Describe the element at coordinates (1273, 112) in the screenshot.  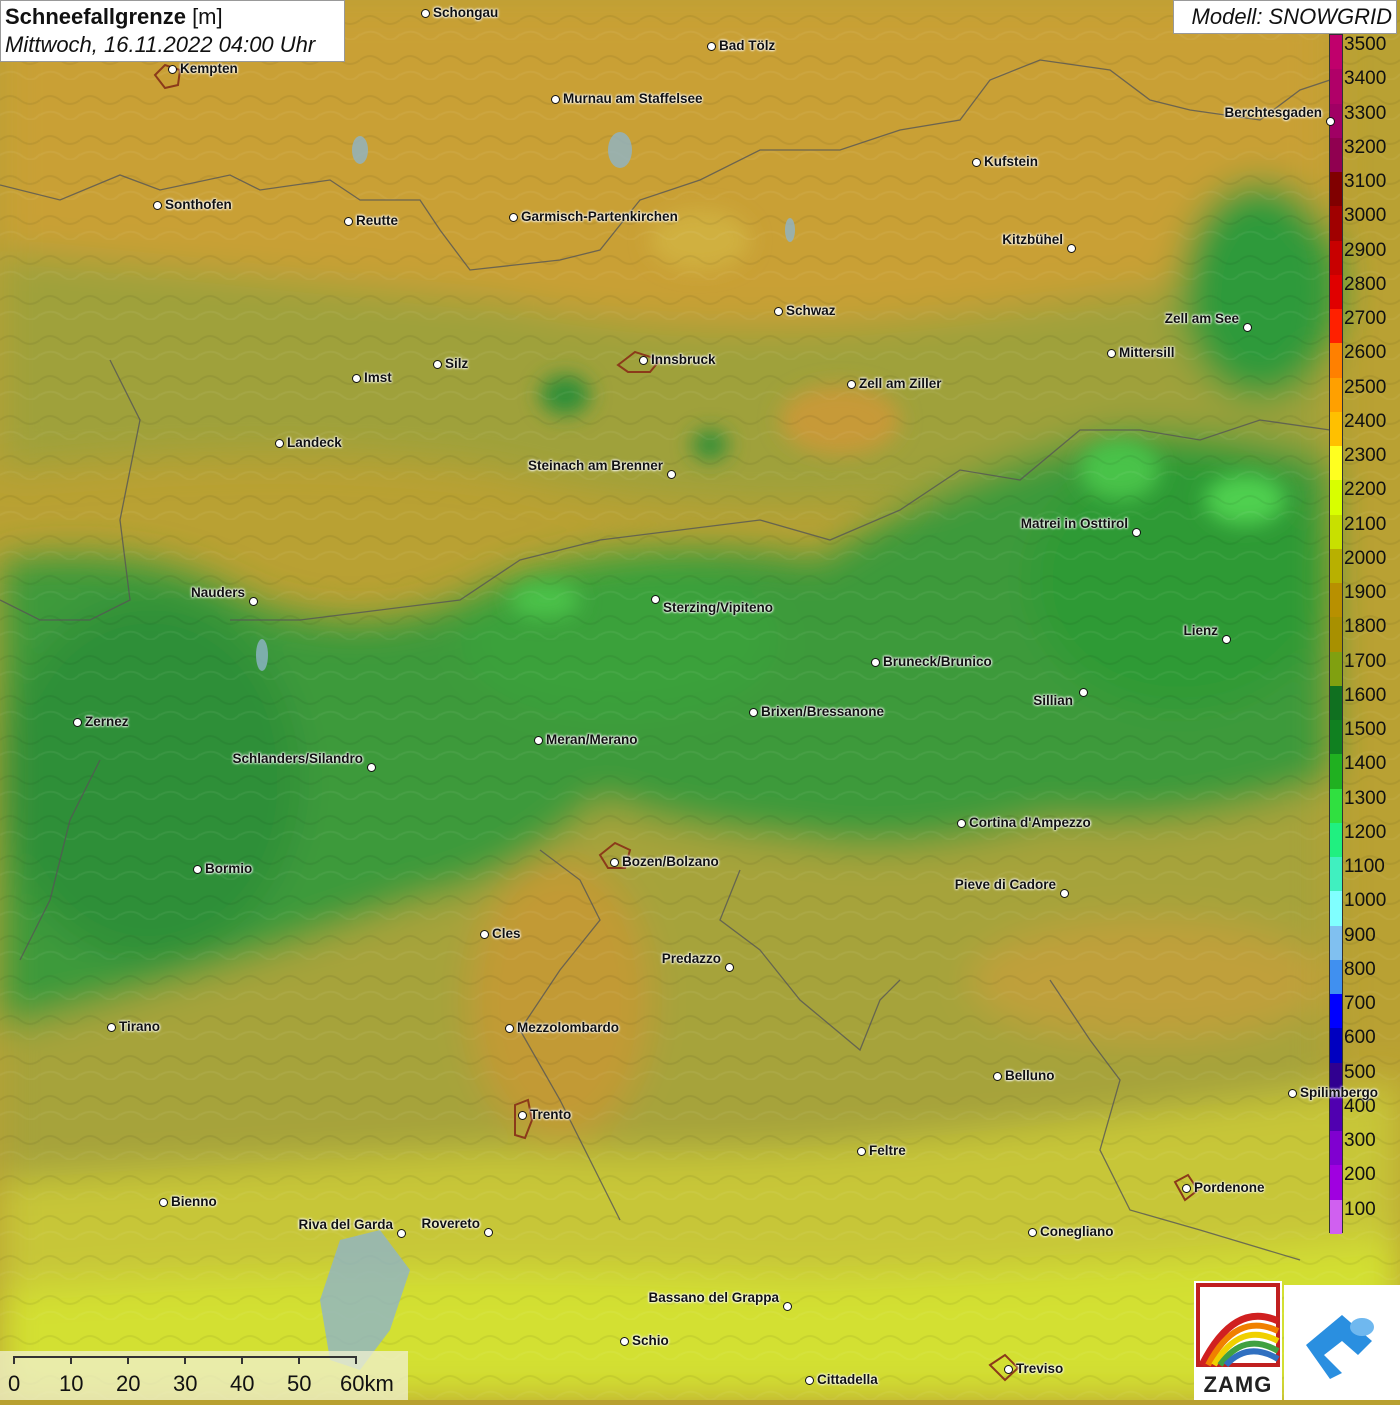
I see `city-label: Berchtesgaden` at that location.